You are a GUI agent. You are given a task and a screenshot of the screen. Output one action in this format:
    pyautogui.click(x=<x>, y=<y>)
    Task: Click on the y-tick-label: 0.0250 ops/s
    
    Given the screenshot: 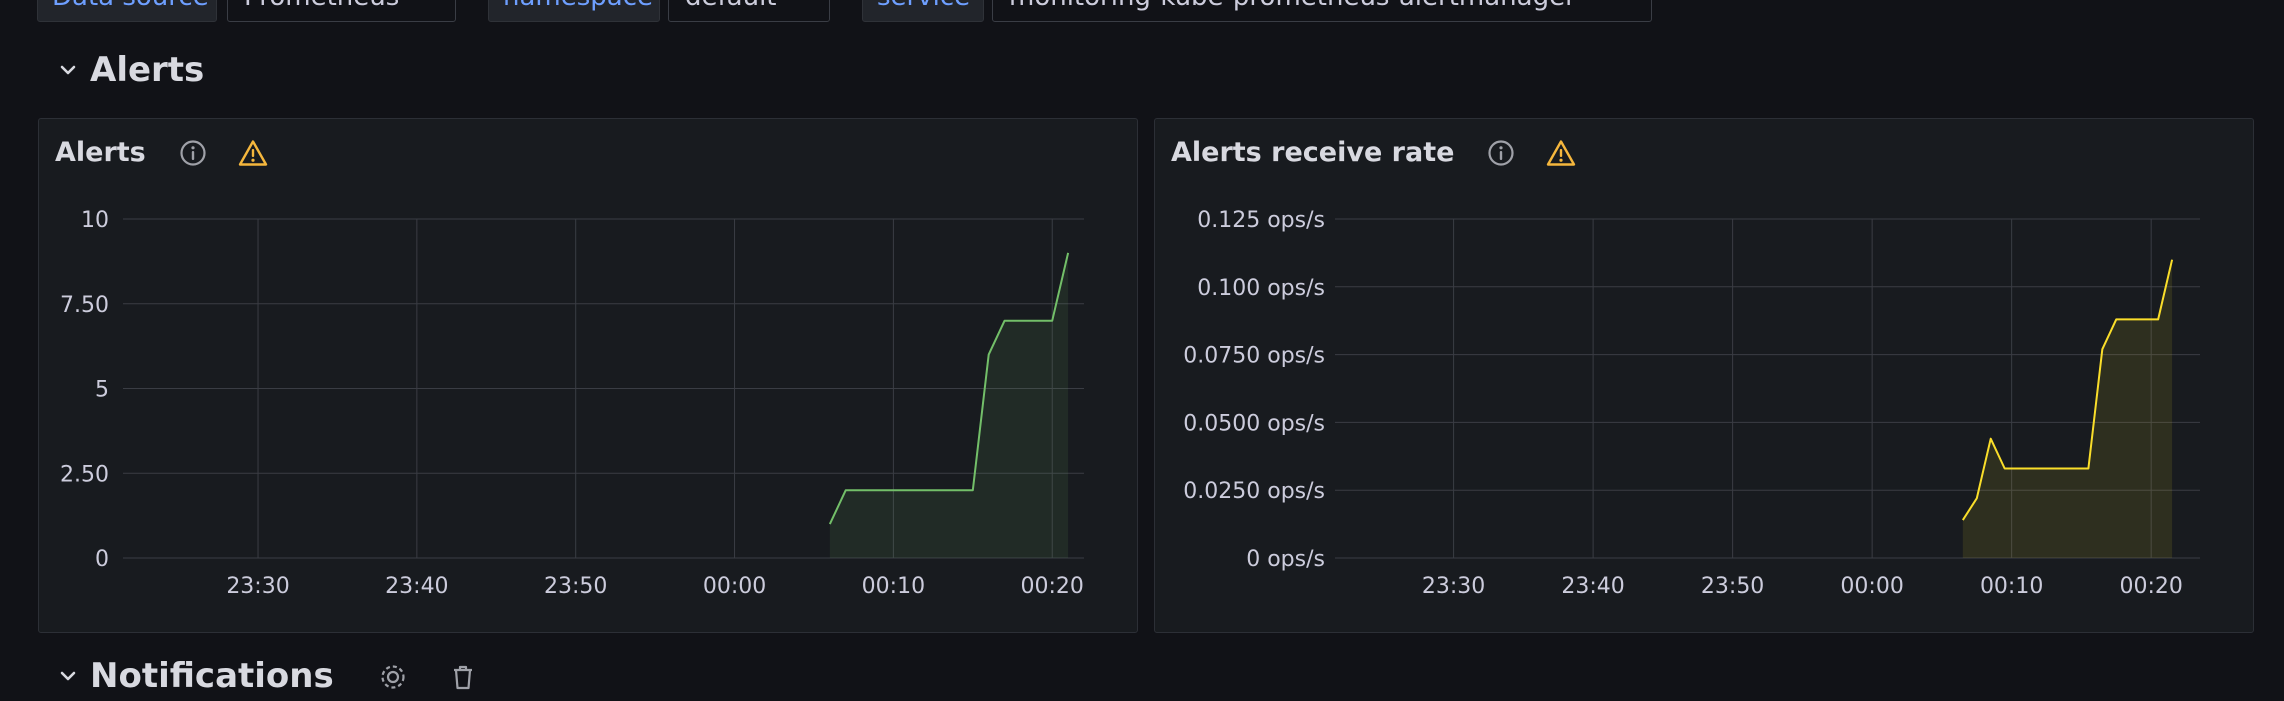 What is the action you would take?
    pyautogui.click(x=1254, y=491)
    